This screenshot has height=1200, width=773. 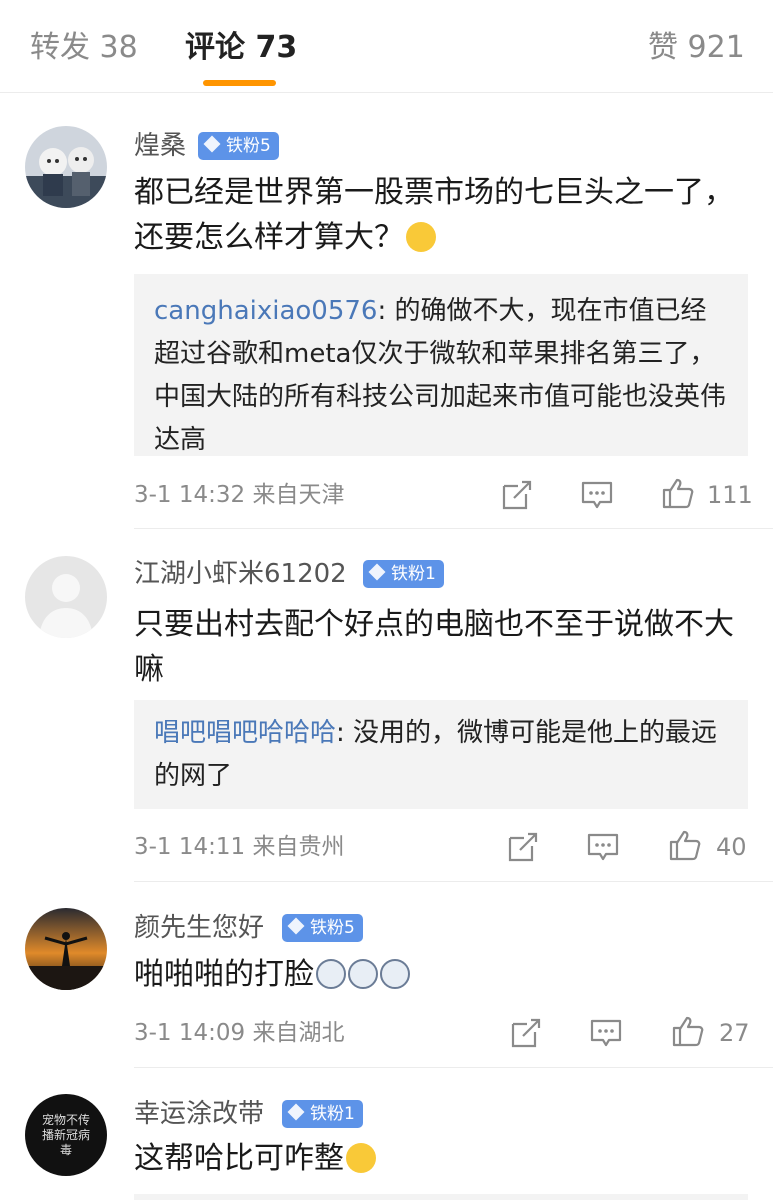 What do you see at coordinates (241, 48) in the screenshot?
I see `tab-comments: 评论 73` at bounding box center [241, 48].